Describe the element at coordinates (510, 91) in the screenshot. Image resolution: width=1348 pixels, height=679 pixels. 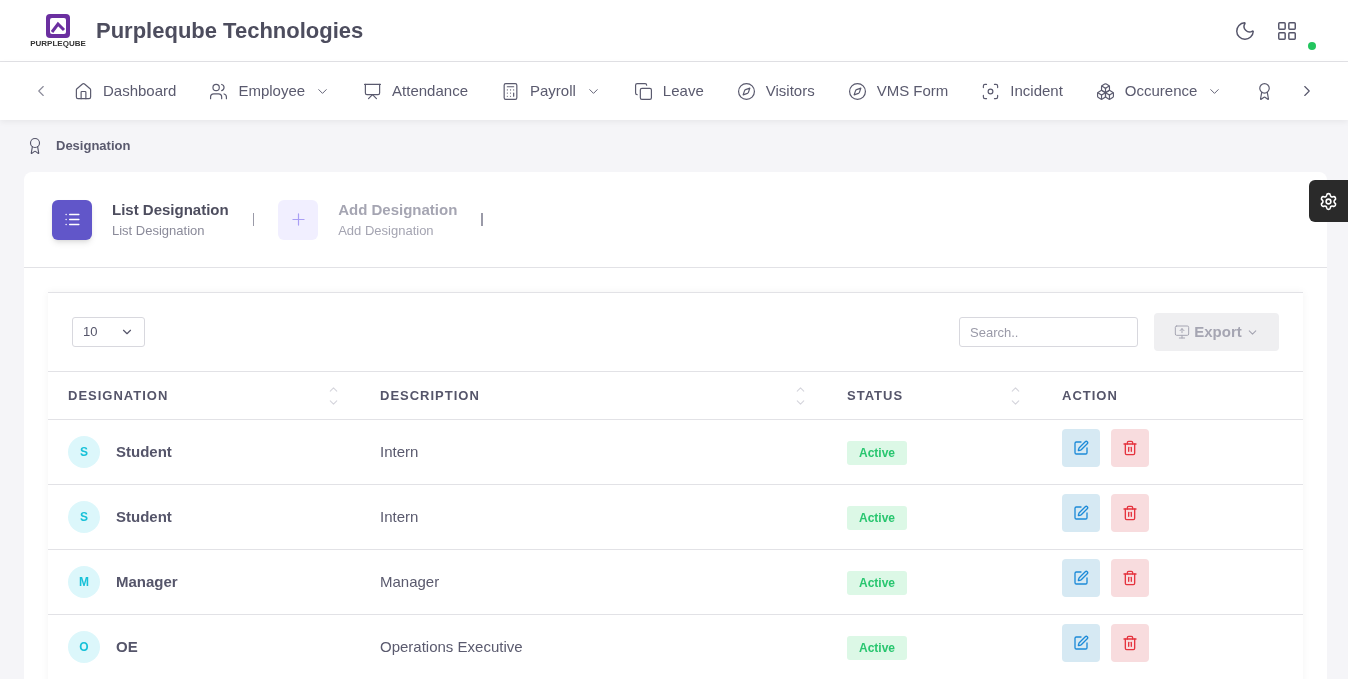
I see `calculator-icon` at that location.